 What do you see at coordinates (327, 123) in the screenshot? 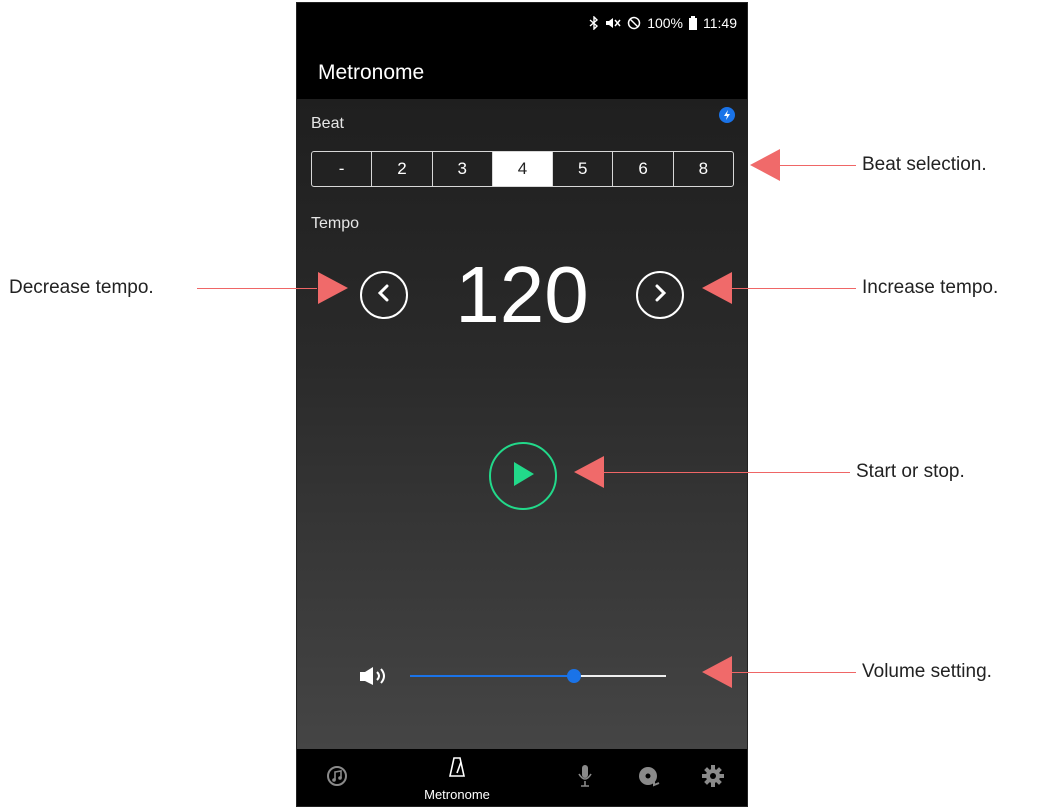
I see `beat-label: Beat` at bounding box center [327, 123].